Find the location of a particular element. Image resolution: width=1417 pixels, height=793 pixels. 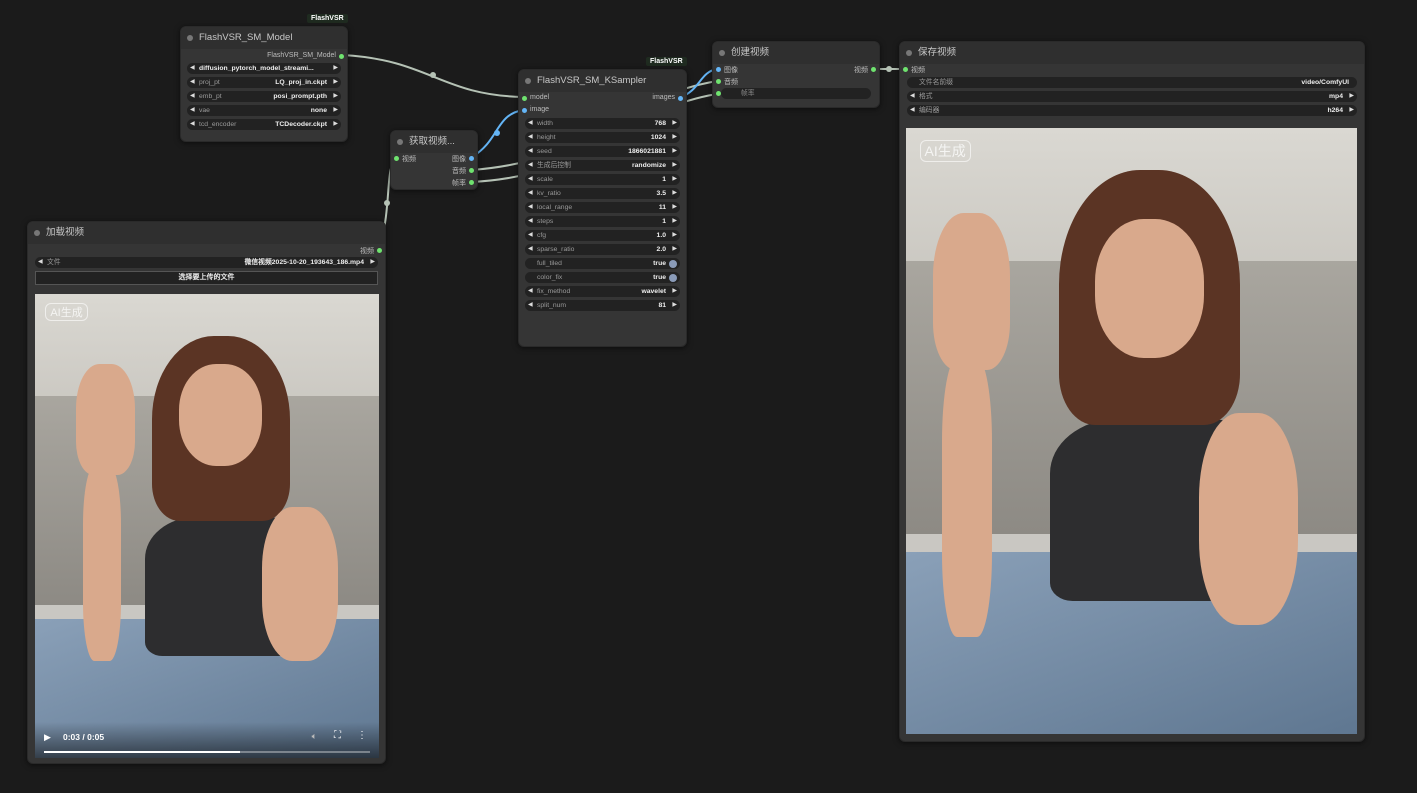

node-title: FlashVSR_SM_KSampler is located at coordinates (602, 81).